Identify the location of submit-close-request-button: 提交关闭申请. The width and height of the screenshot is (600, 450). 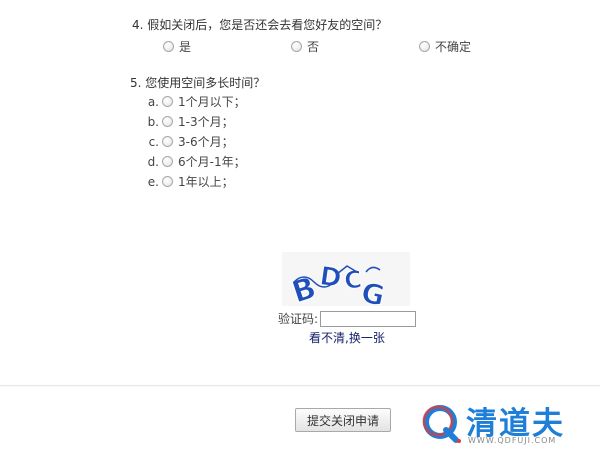
(343, 420).